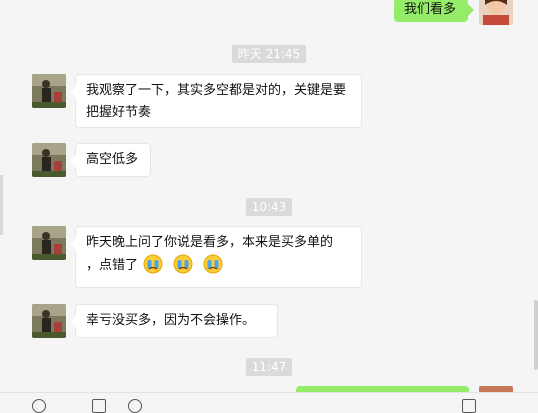 Image resolution: width=538 pixels, height=413 pixels. I want to click on timestamp: 昨天 21:45, so click(269, 53).